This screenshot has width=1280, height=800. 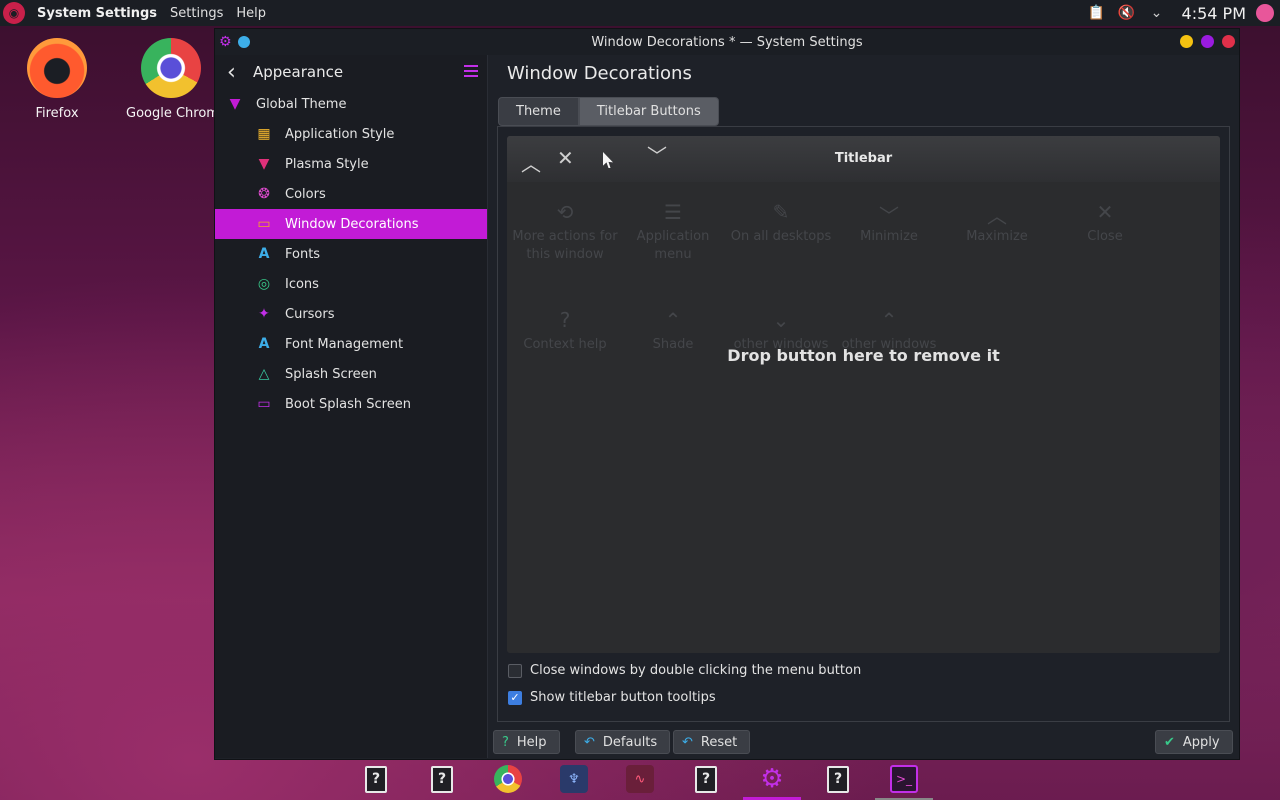 I want to click on splash-screen-icon: △, so click(x=264, y=374).